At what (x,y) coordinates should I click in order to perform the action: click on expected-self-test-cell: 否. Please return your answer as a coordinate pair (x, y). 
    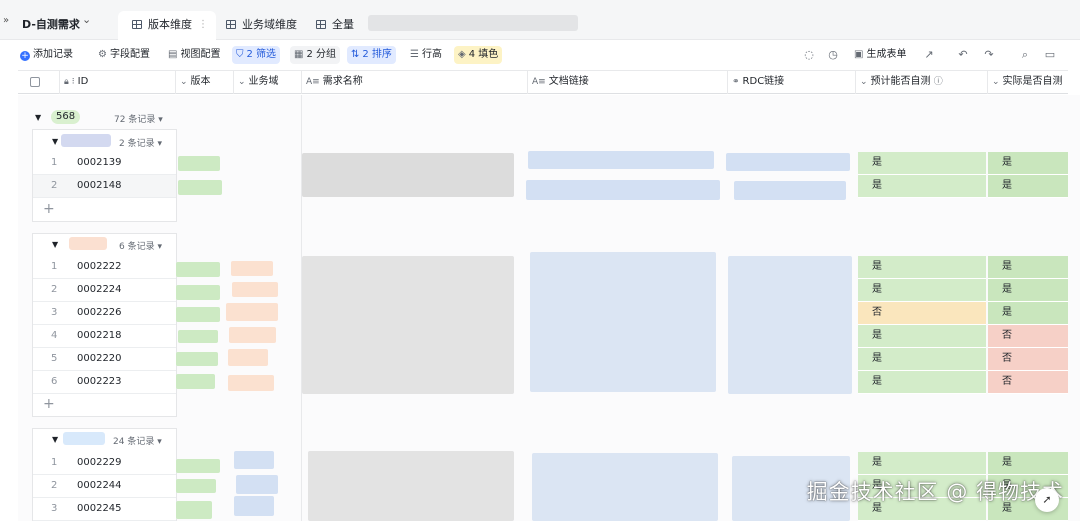
    Looking at the image, I should click on (922, 313).